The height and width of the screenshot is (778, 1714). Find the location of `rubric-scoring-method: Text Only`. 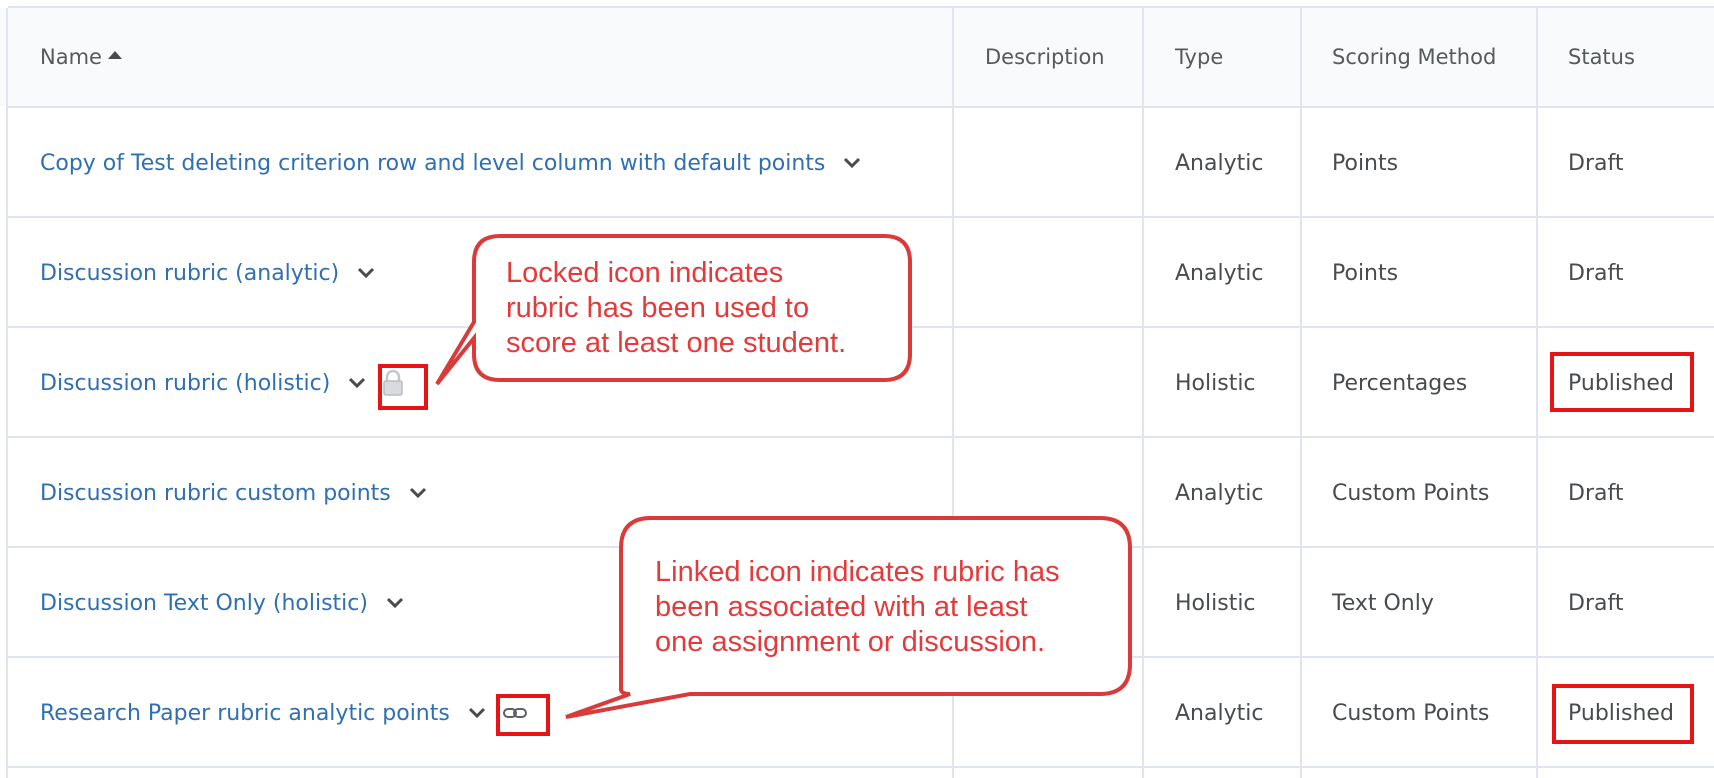

rubric-scoring-method: Text Only is located at coordinates (1383, 603).